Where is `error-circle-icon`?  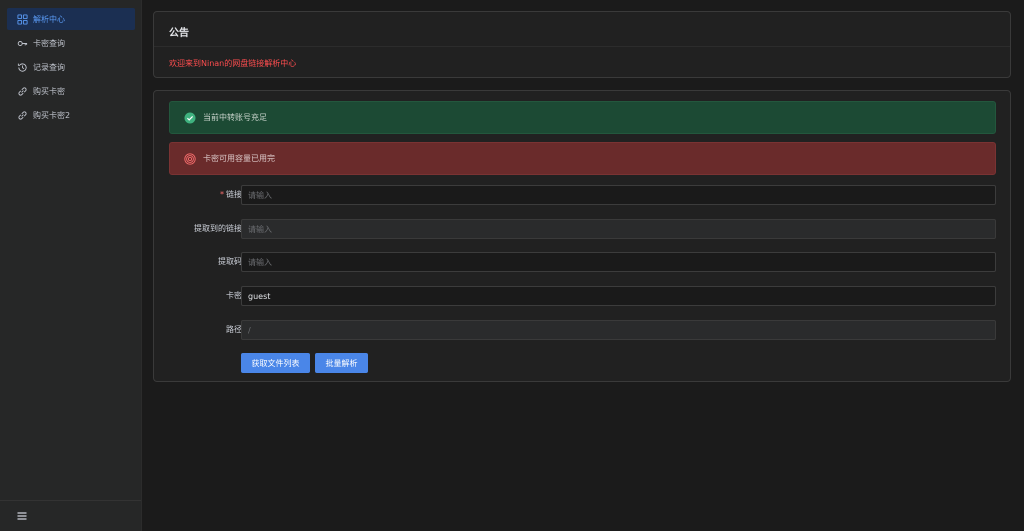
error-circle-icon is located at coordinates (190, 158).